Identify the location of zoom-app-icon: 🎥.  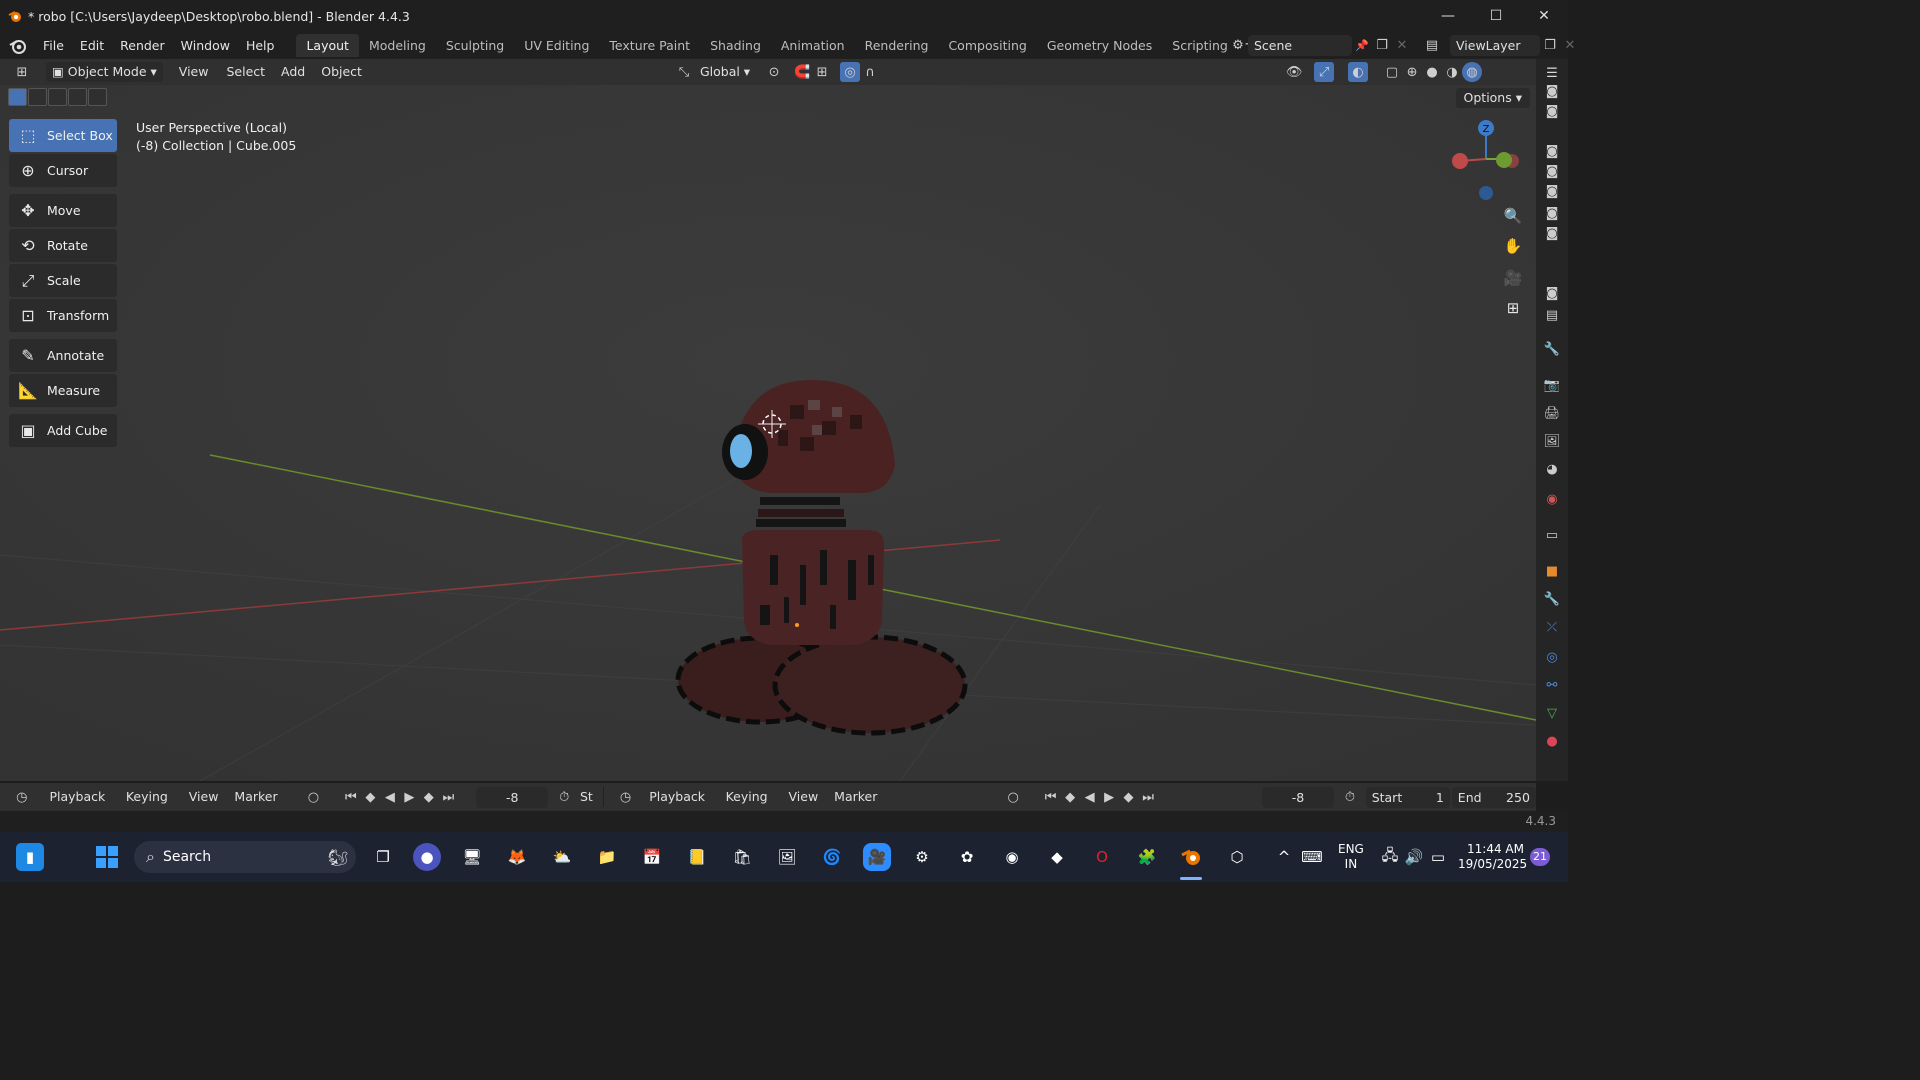
(877, 857).